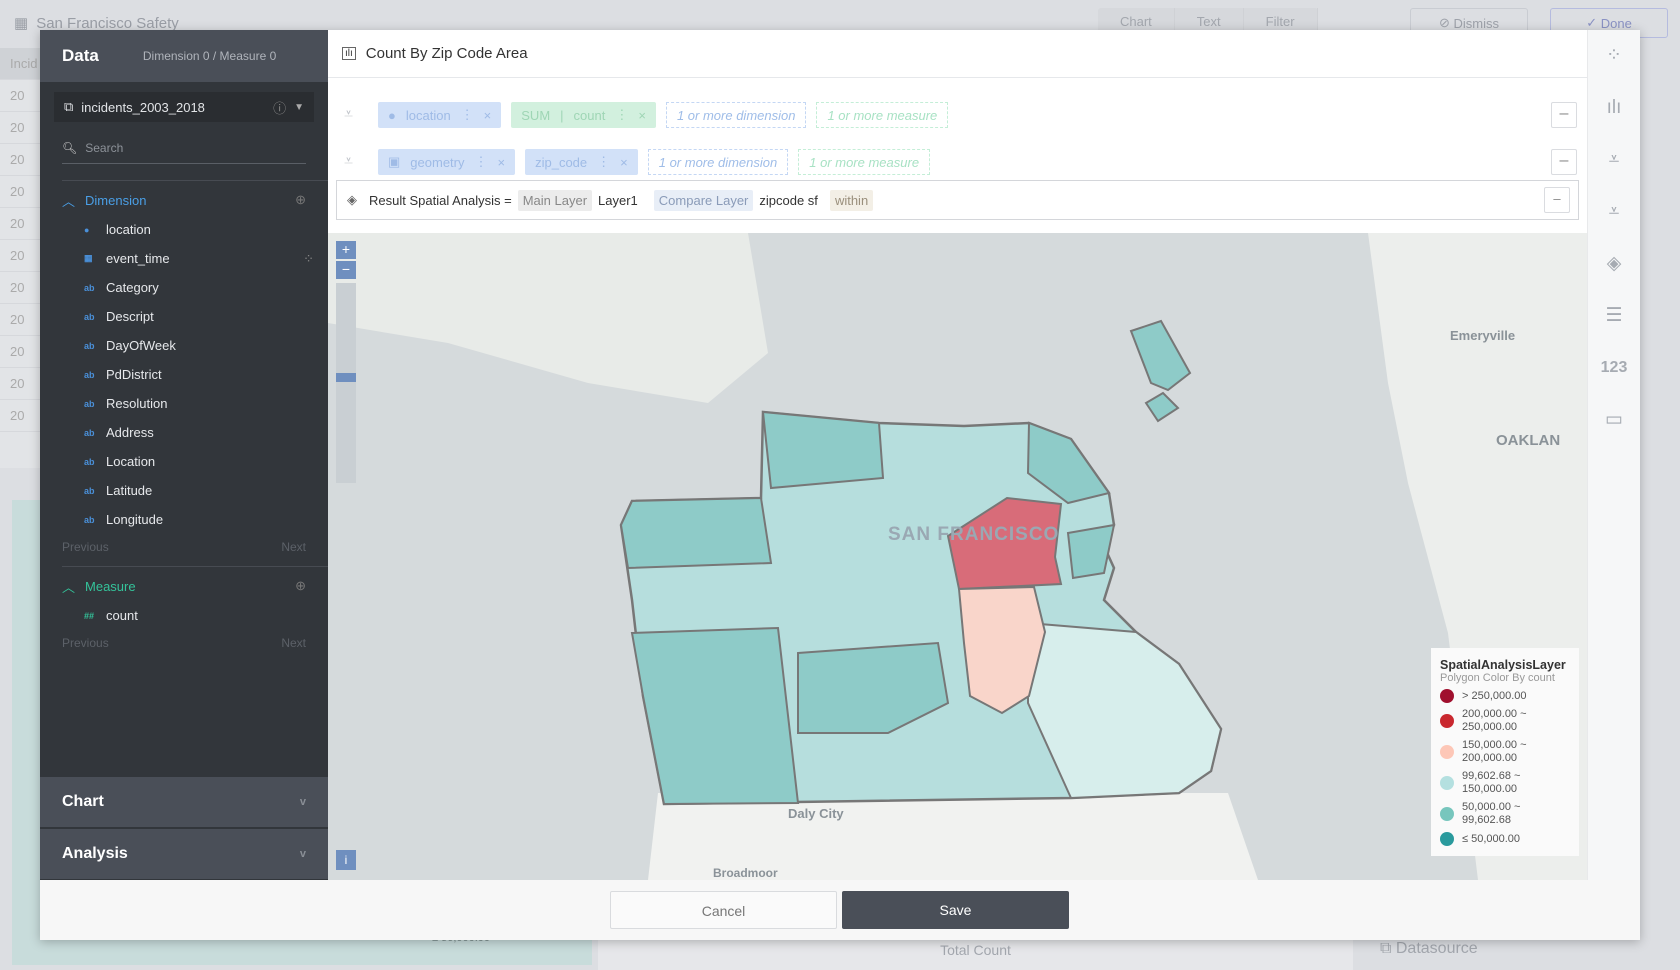 The image size is (1680, 970). I want to click on legend-label: ≤ 50,000.00, so click(1491, 838).